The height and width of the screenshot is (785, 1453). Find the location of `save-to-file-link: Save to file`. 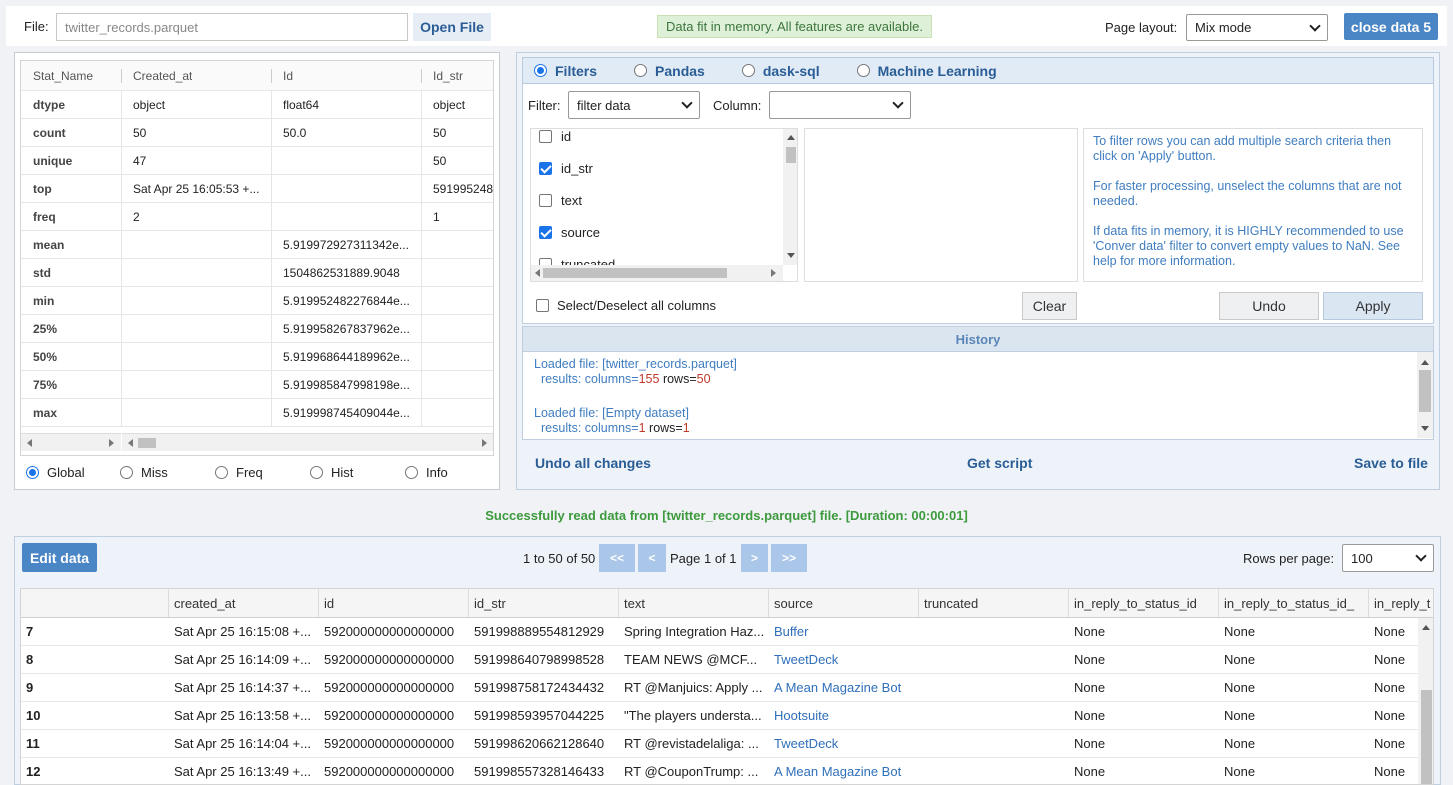

save-to-file-link: Save to file is located at coordinates (1391, 463).